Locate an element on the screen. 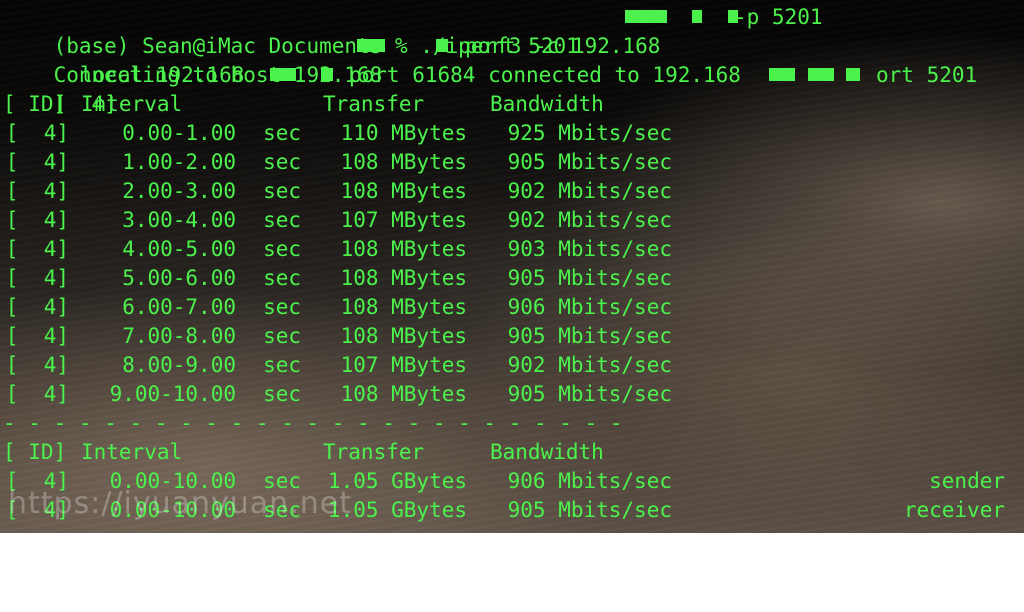 The width and height of the screenshot is (1024, 612). row-interval: 0.00-1.00 is located at coordinates (179, 133).